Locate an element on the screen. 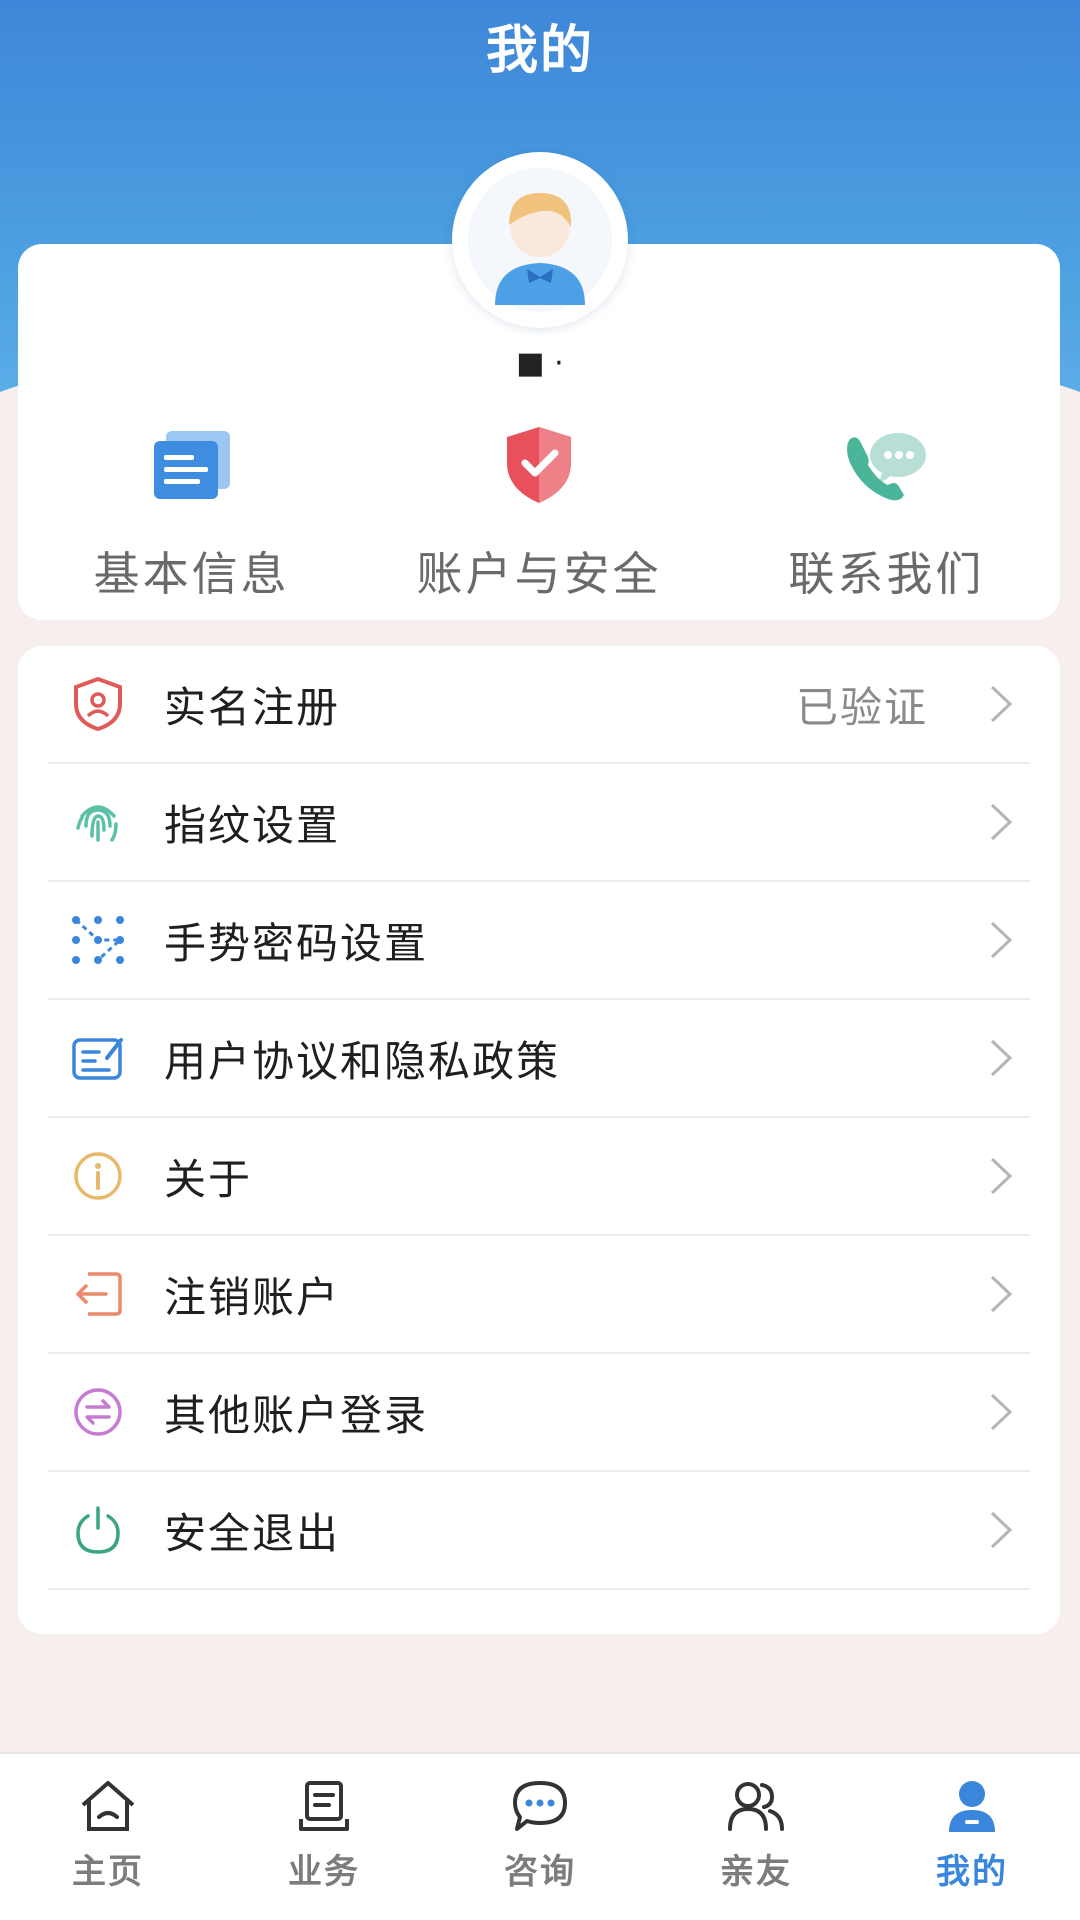 The width and height of the screenshot is (1080, 1920). menu-item-real-name: 实名注册 已验证 is located at coordinates (539, 705).